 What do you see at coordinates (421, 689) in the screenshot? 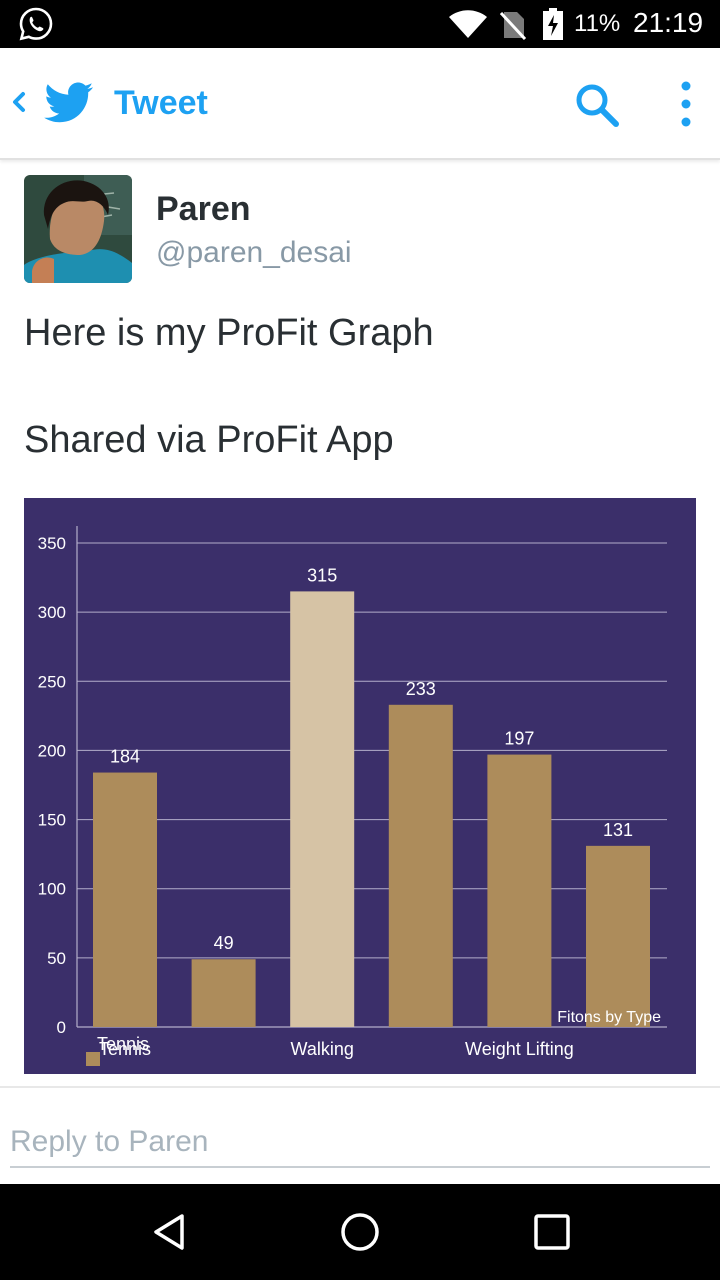
I see `bar-value-label: 233` at bounding box center [421, 689].